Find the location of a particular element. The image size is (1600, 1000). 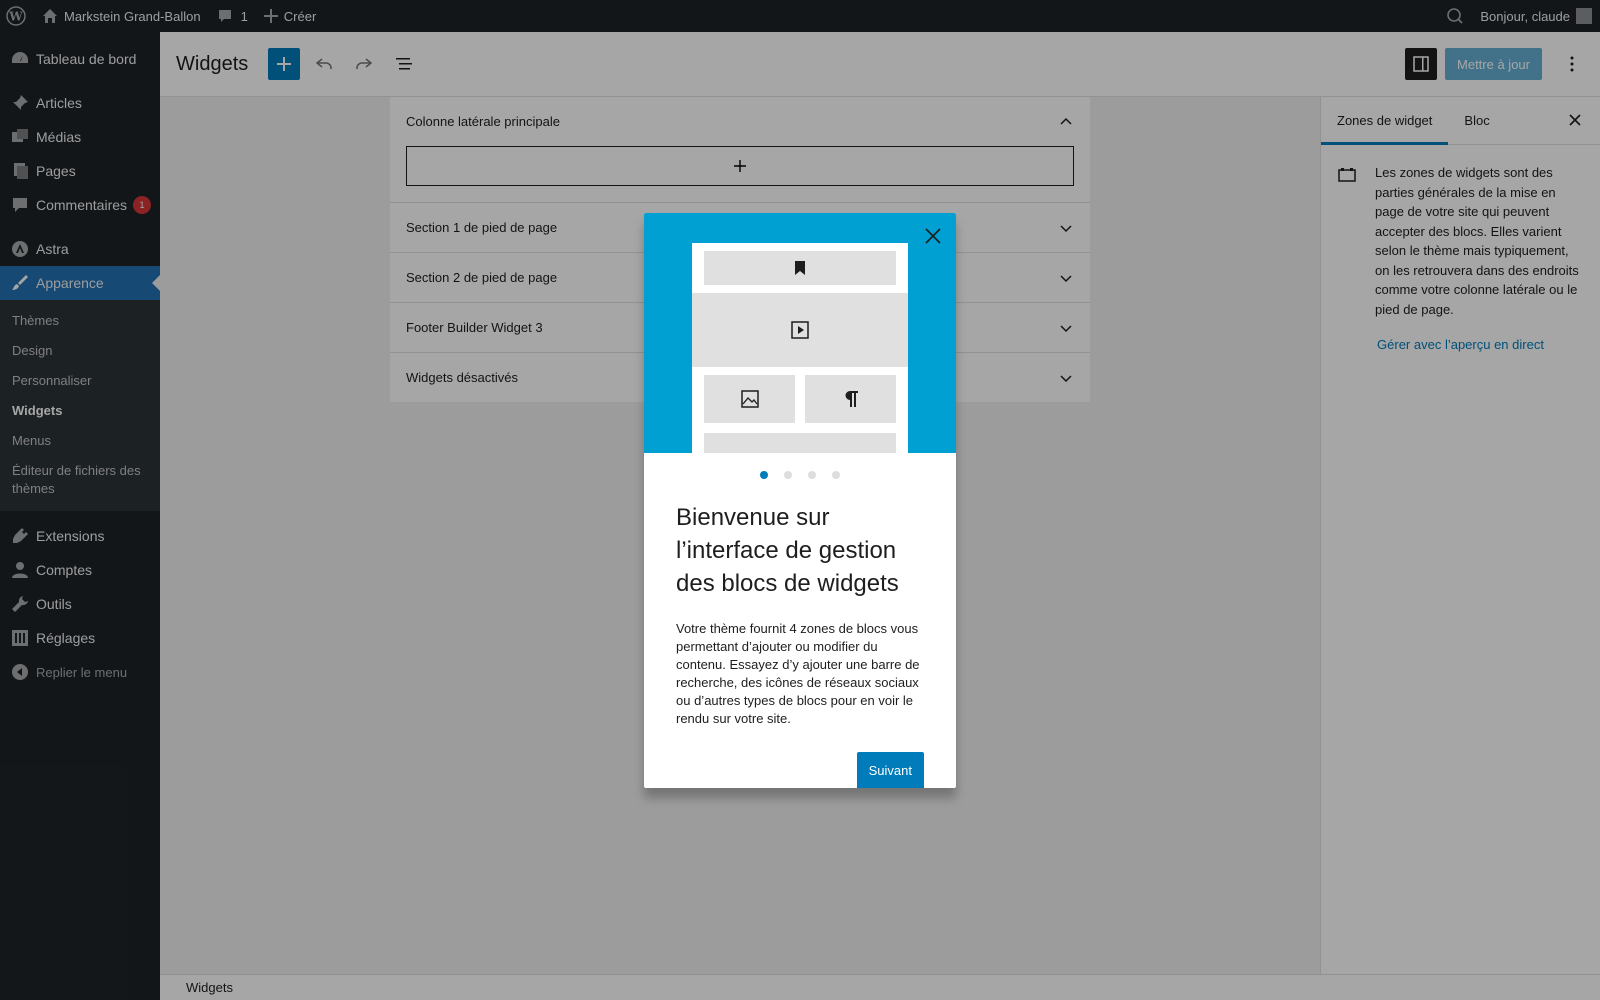

next-button: Suivant is located at coordinates (890, 770).